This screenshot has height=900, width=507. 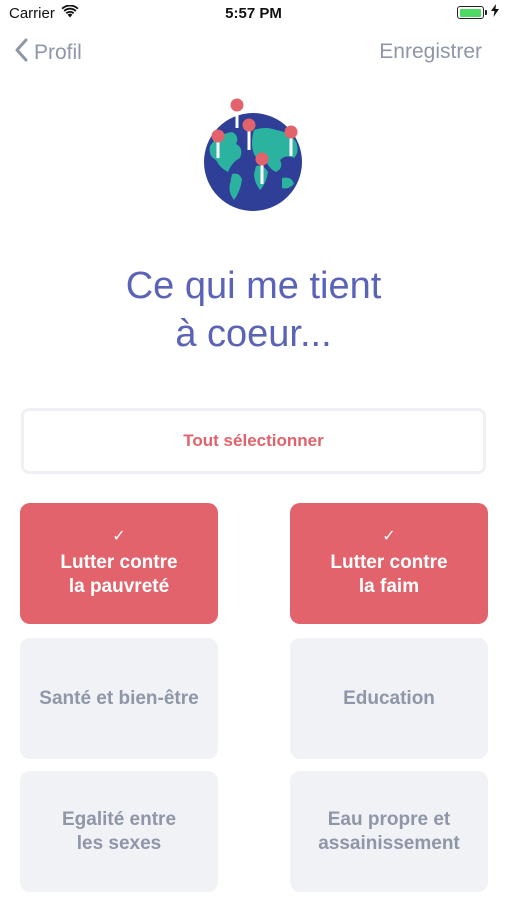 What do you see at coordinates (495, 12) in the screenshot?
I see `bolt-icon` at bounding box center [495, 12].